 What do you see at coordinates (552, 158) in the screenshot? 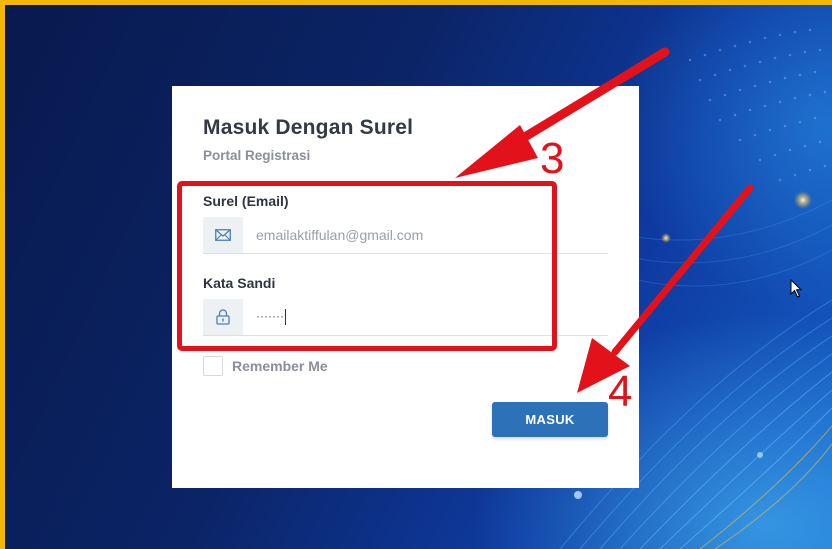
I see `annotation-step-3: 3` at bounding box center [552, 158].